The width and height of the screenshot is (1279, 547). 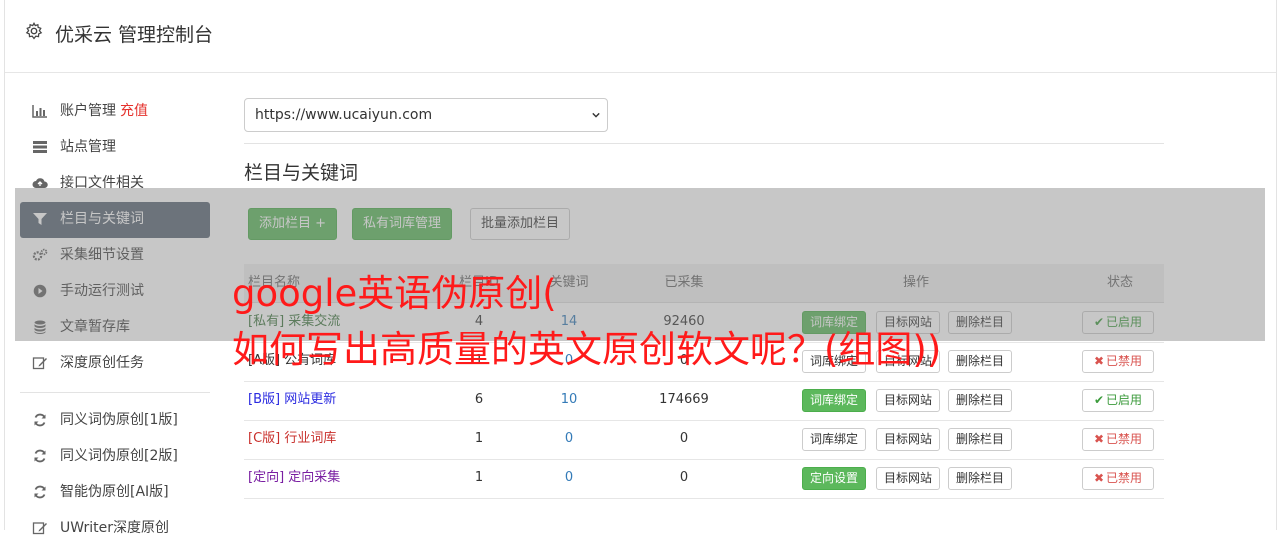 What do you see at coordinates (88, 147) in the screenshot?
I see `sidebar-item-label: 站点管理` at bounding box center [88, 147].